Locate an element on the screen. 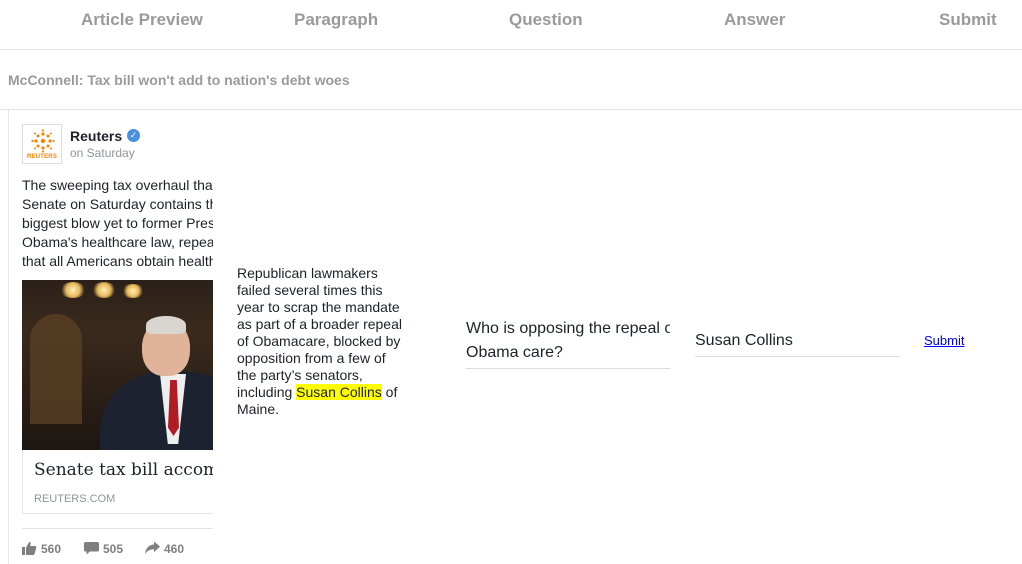  paragraph-line: as part of a broader repeal is located at coordinates (319, 324).